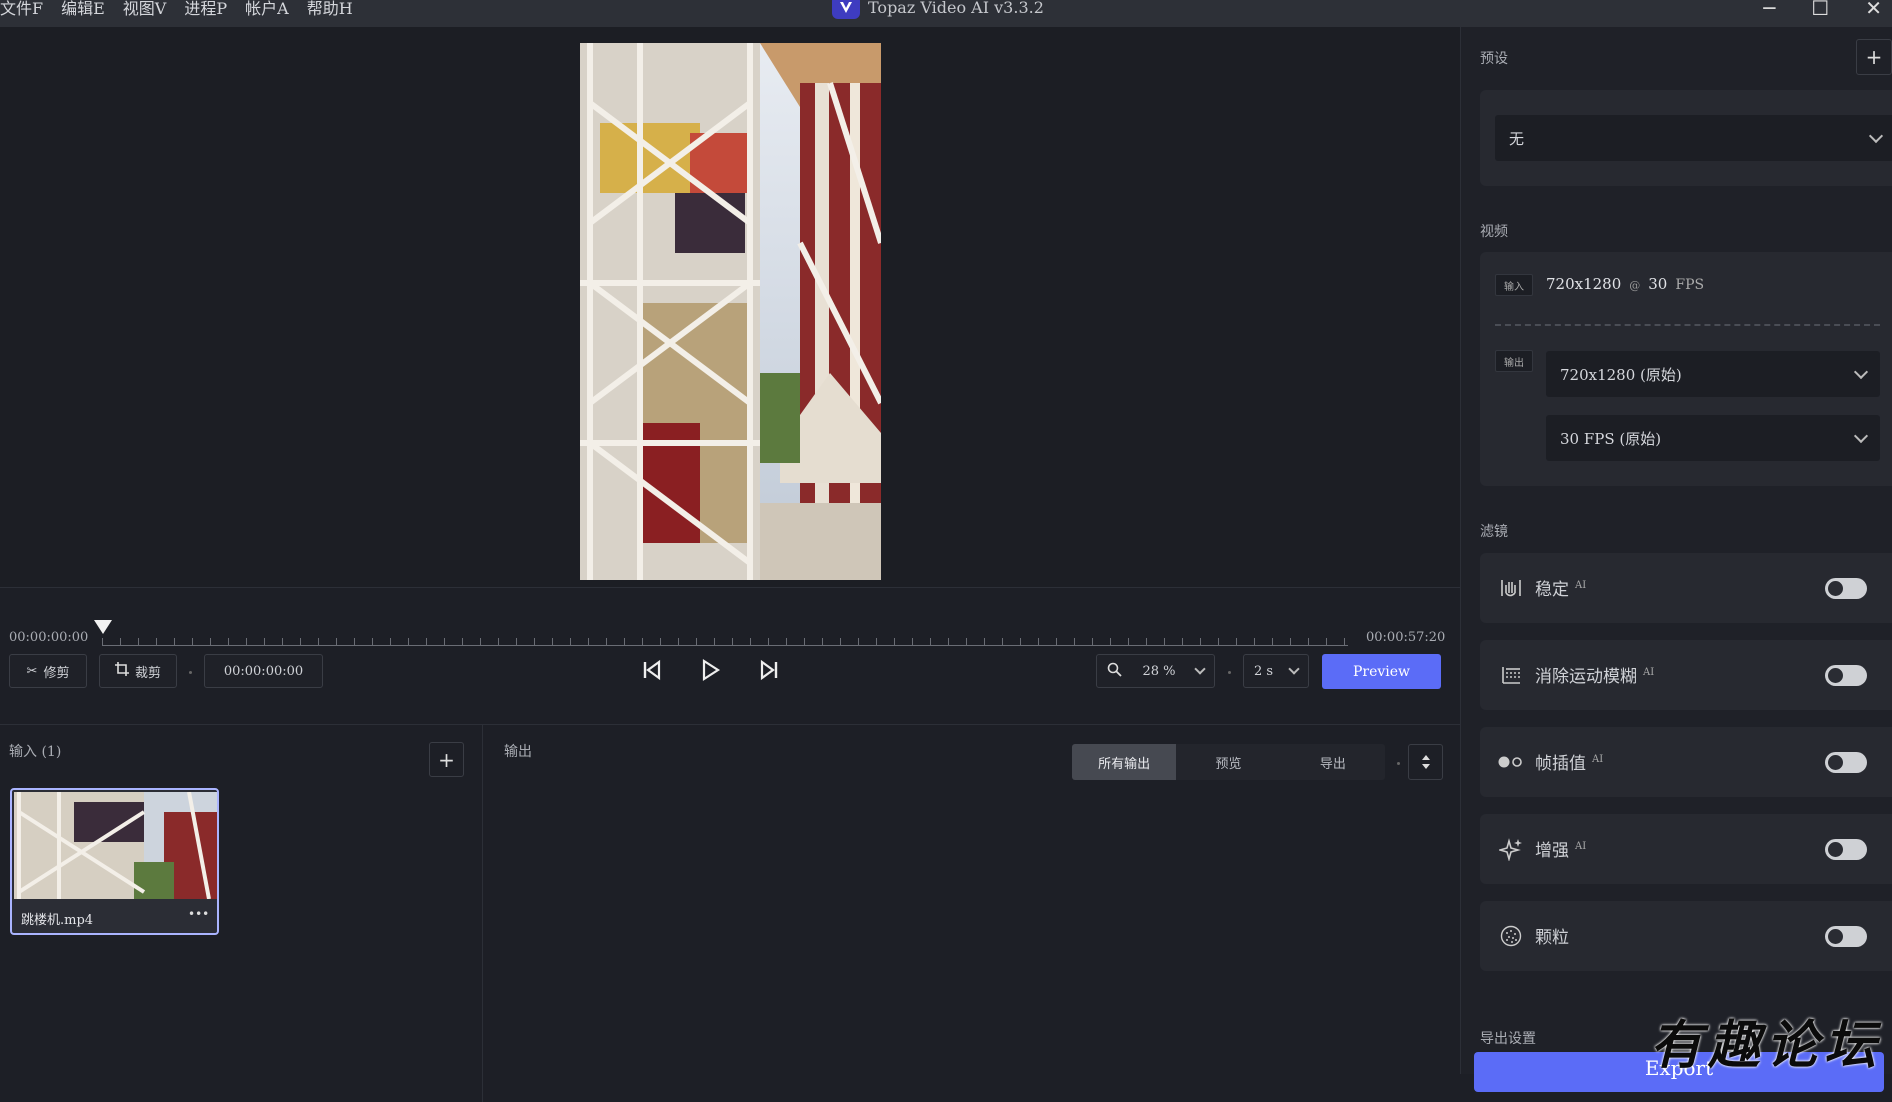  What do you see at coordinates (1494, 59) in the screenshot?
I see `preset-section-title: 预设` at bounding box center [1494, 59].